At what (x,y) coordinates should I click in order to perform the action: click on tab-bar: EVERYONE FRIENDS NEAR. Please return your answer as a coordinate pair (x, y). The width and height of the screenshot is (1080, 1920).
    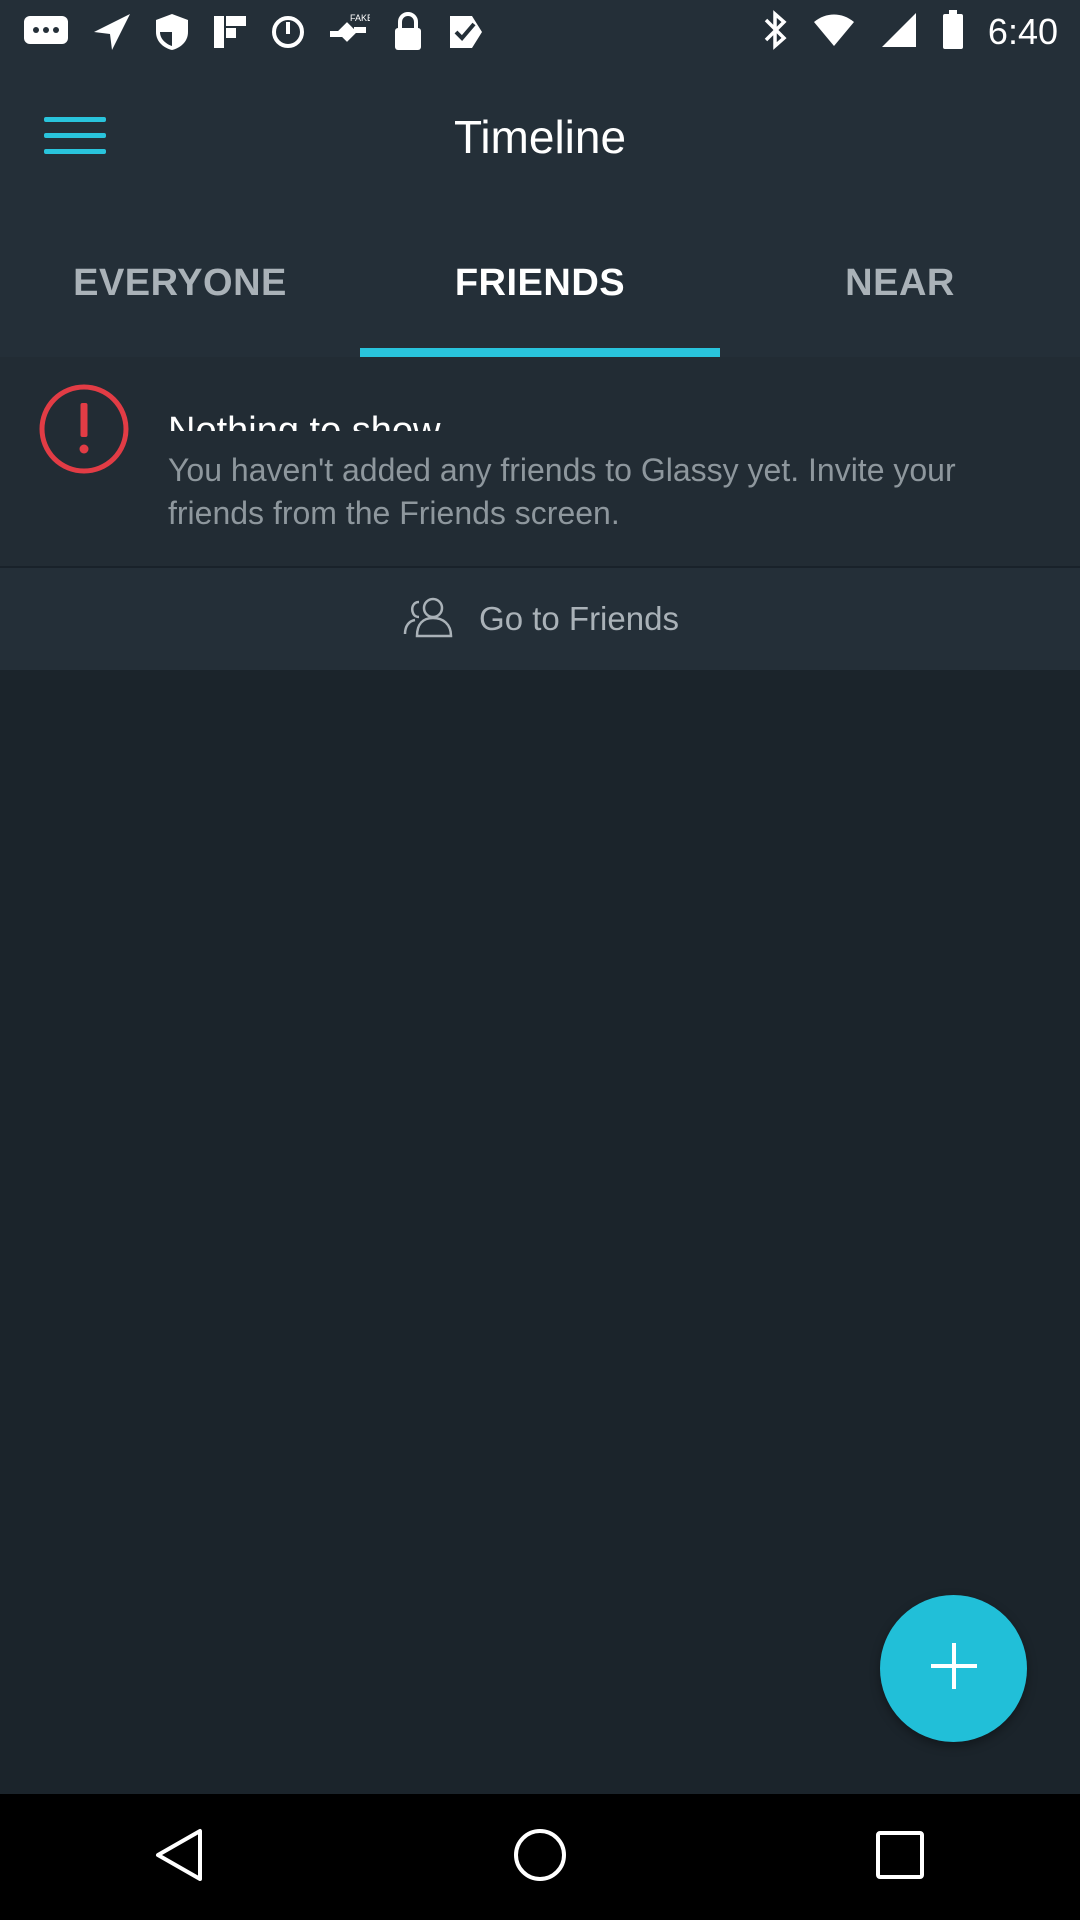
    Looking at the image, I should click on (540, 283).